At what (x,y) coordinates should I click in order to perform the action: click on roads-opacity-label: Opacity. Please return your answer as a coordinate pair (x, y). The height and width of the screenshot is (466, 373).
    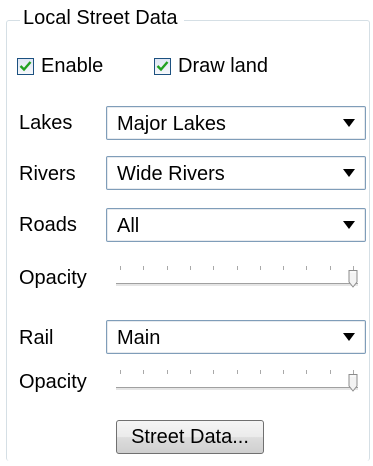
    Looking at the image, I should click on (53, 278).